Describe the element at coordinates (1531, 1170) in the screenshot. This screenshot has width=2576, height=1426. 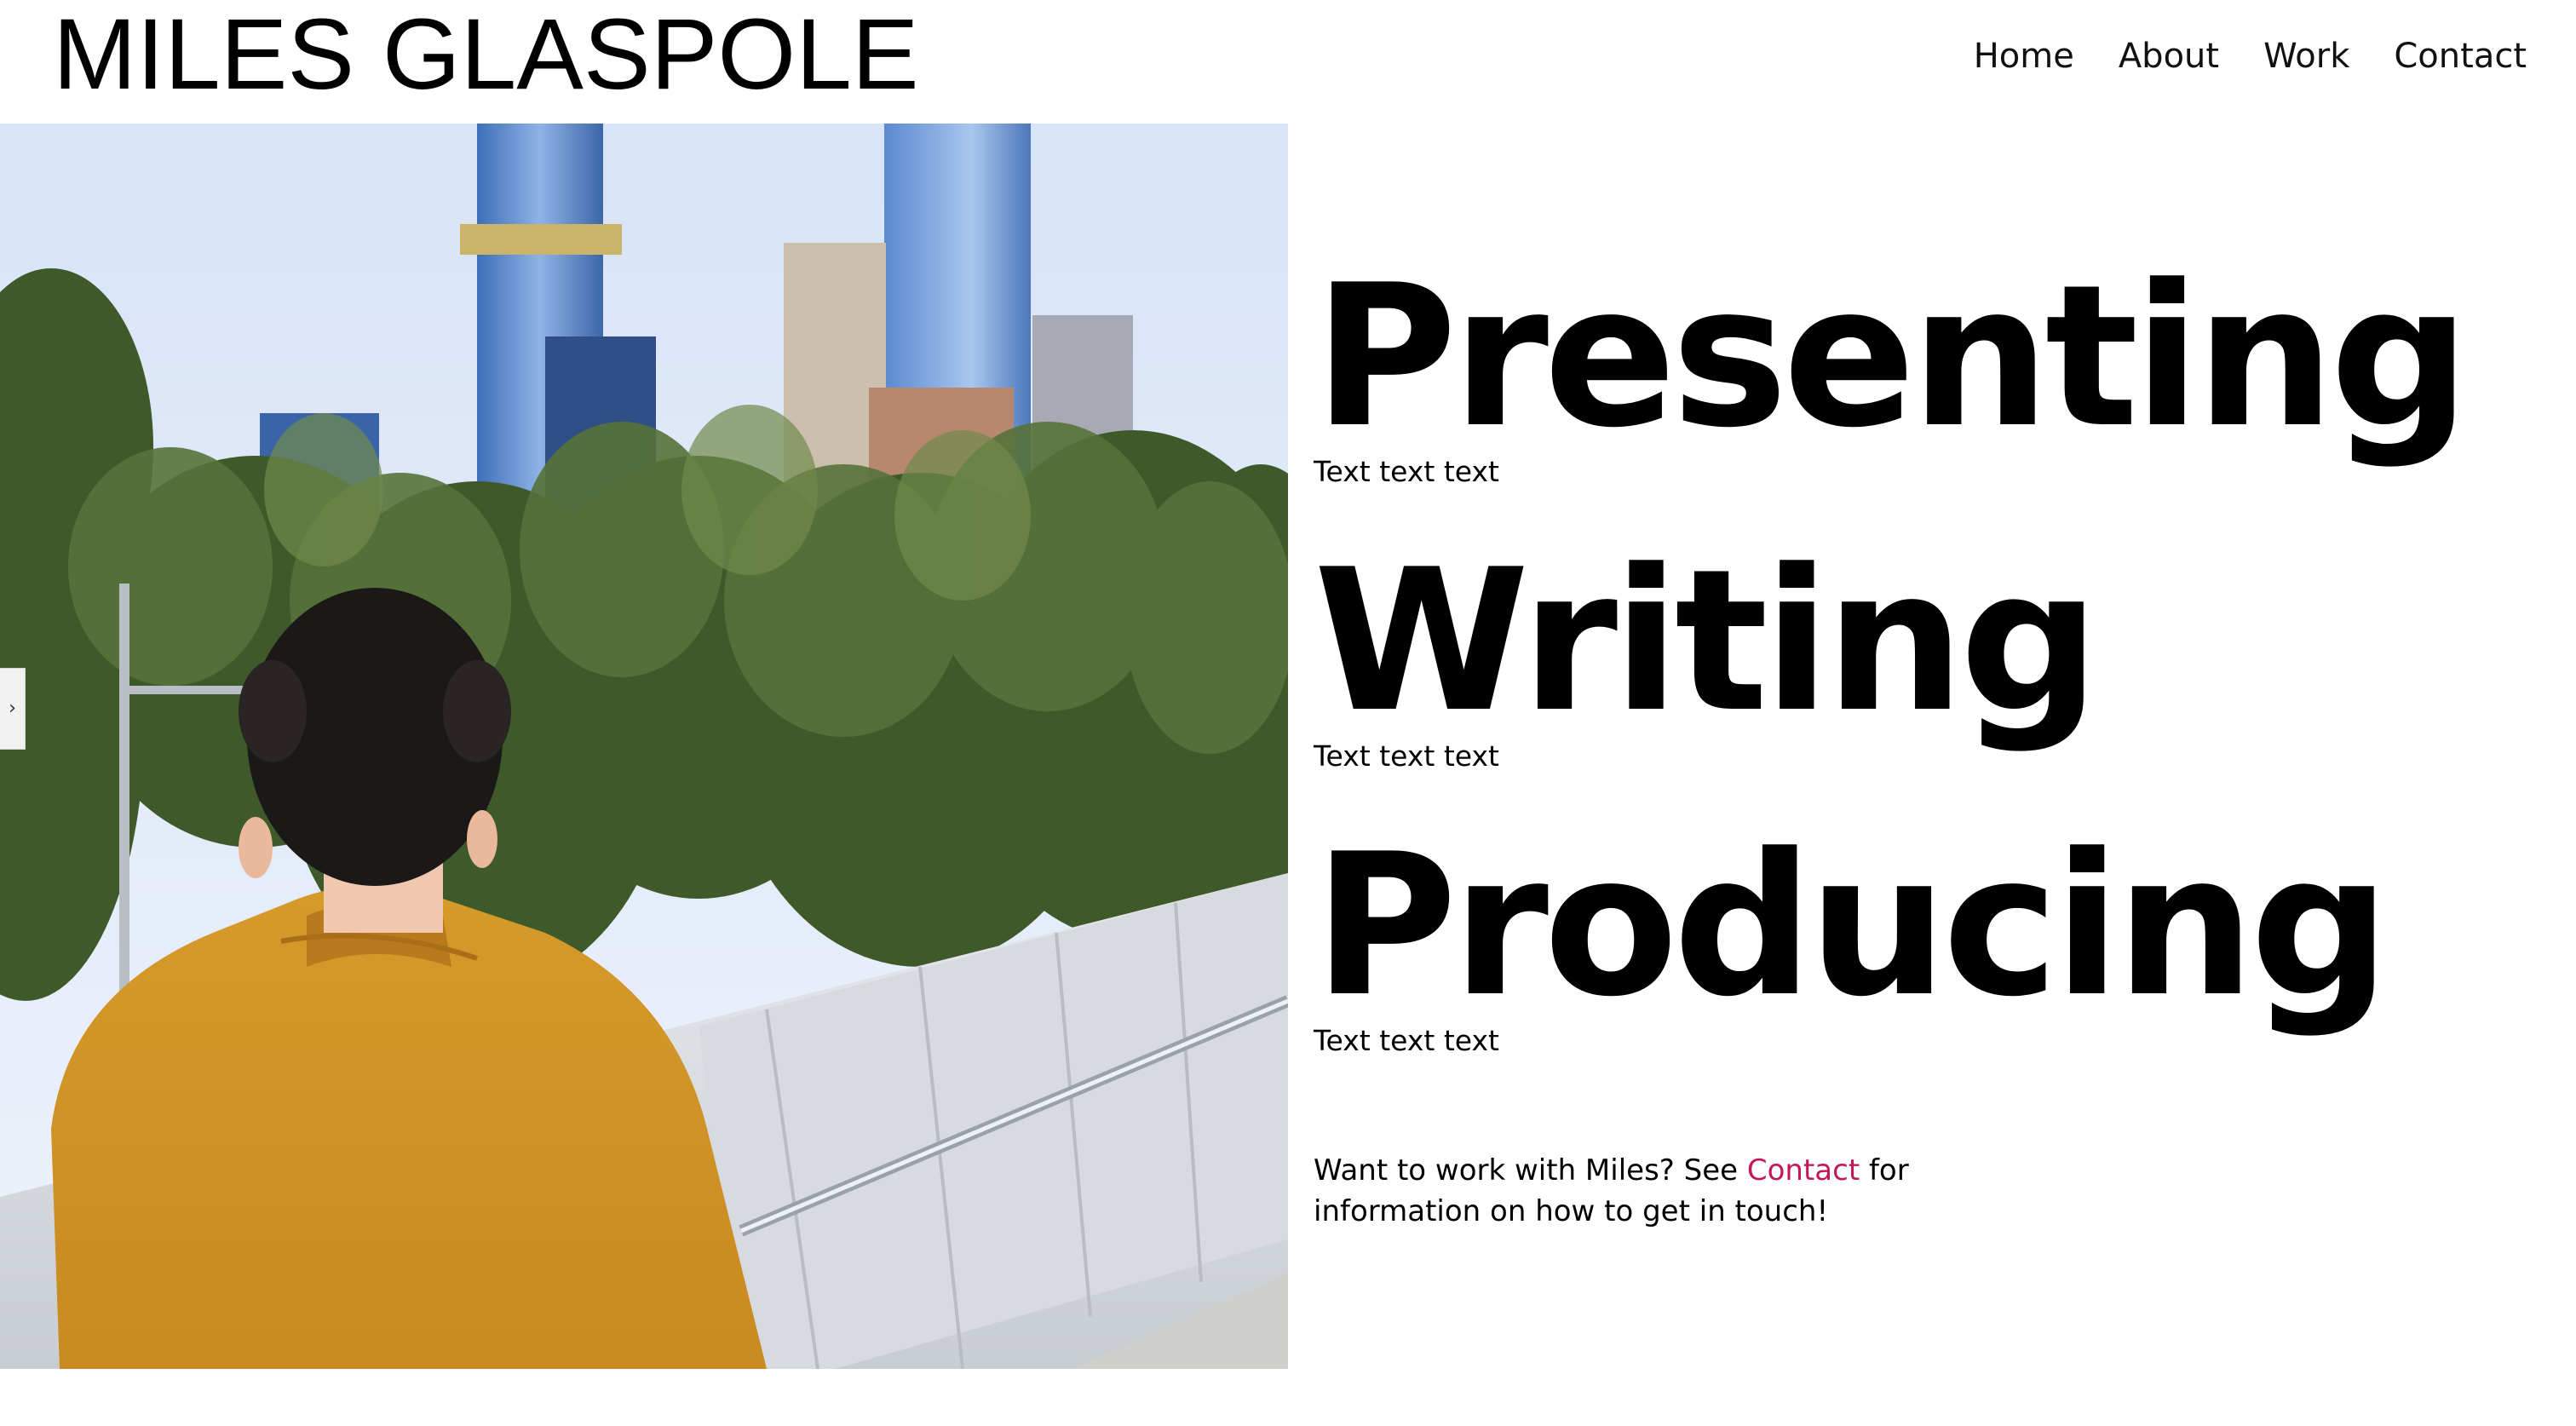
I see `cta-text-before: Want to work with Miles? See` at that location.